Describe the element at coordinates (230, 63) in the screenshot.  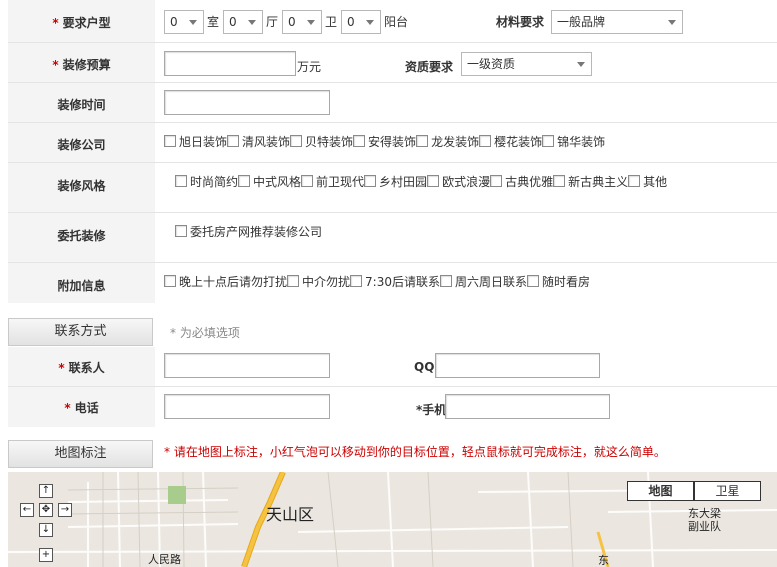
I see `budget-input` at that location.